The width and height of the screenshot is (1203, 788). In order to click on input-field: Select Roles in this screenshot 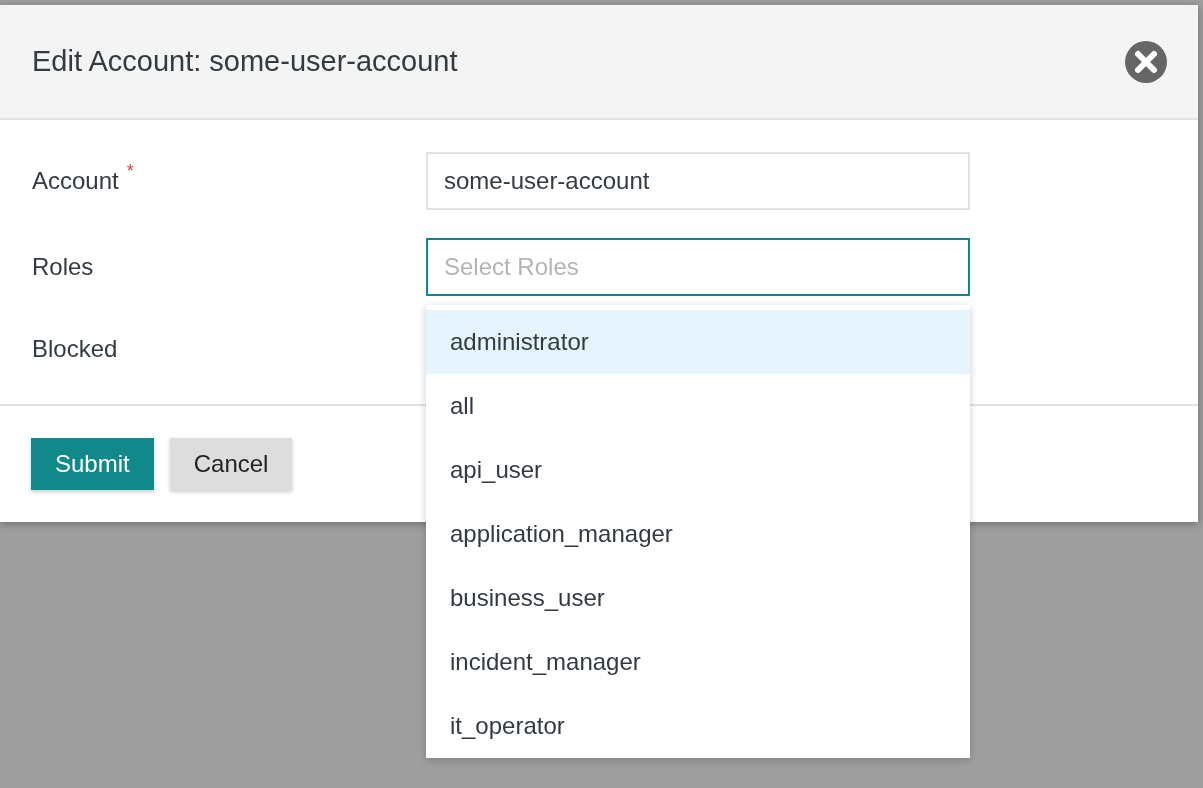, I will do `click(698, 267)`.